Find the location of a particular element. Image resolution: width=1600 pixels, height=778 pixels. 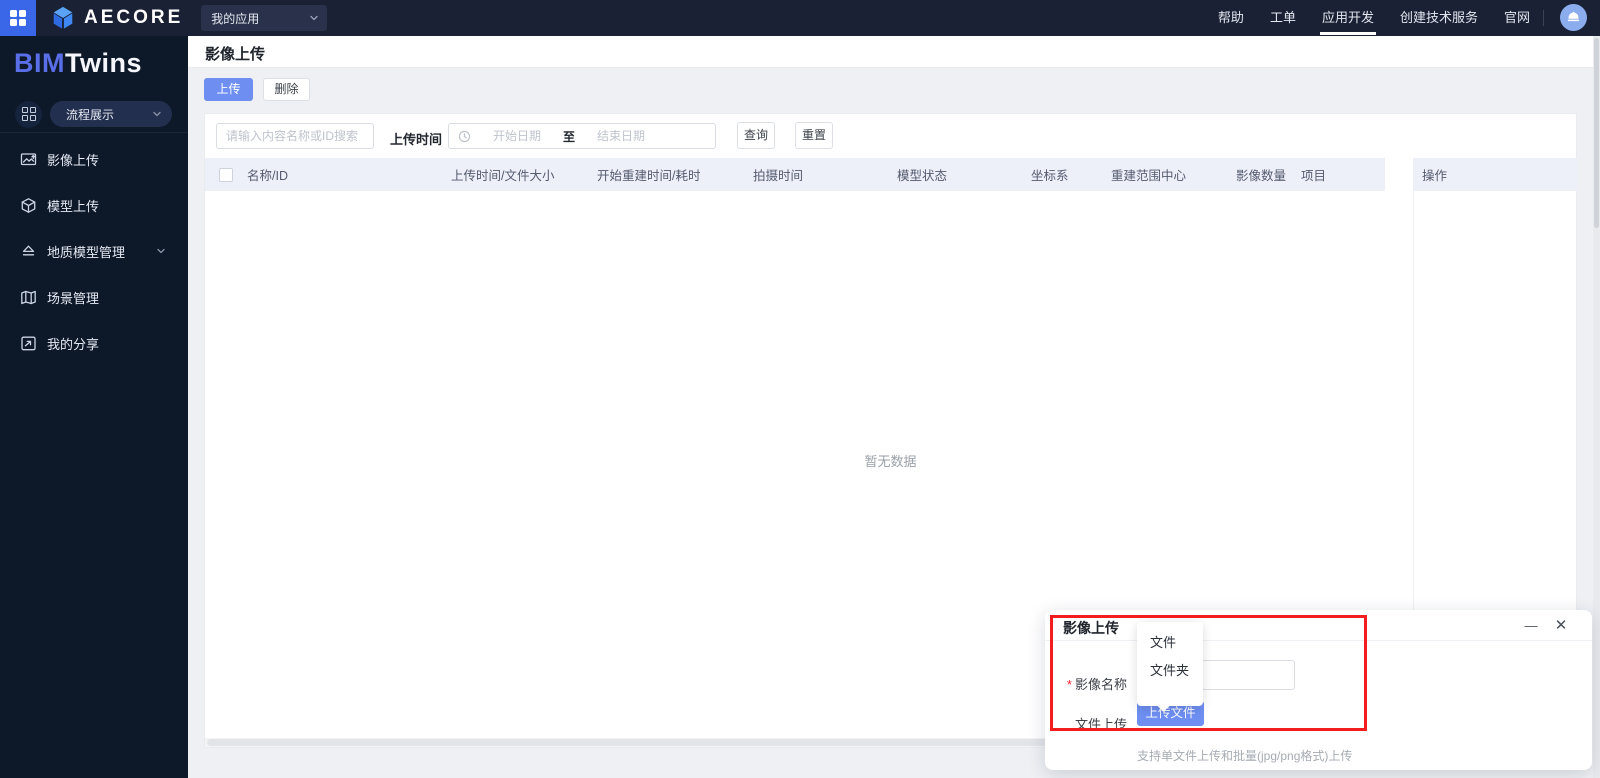

dialog-title: 影像上传 is located at coordinates (1091, 628).